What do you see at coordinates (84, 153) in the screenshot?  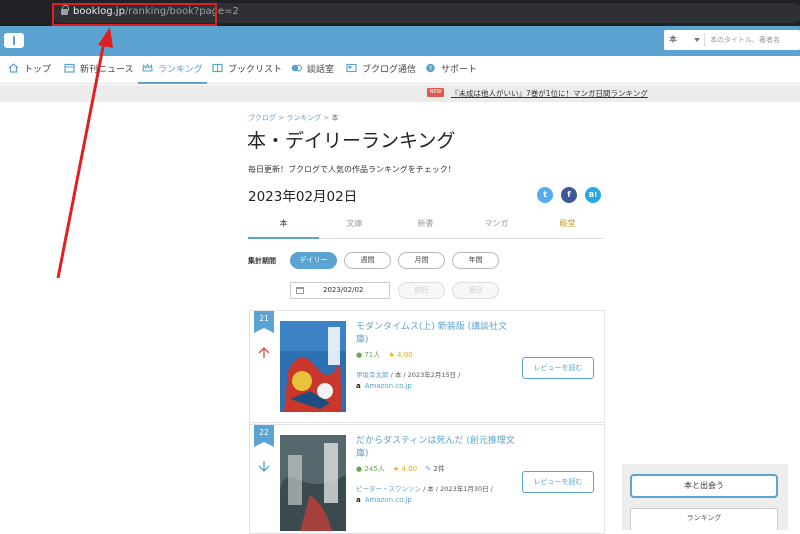 I see `annotation-arrow-icon` at bounding box center [84, 153].